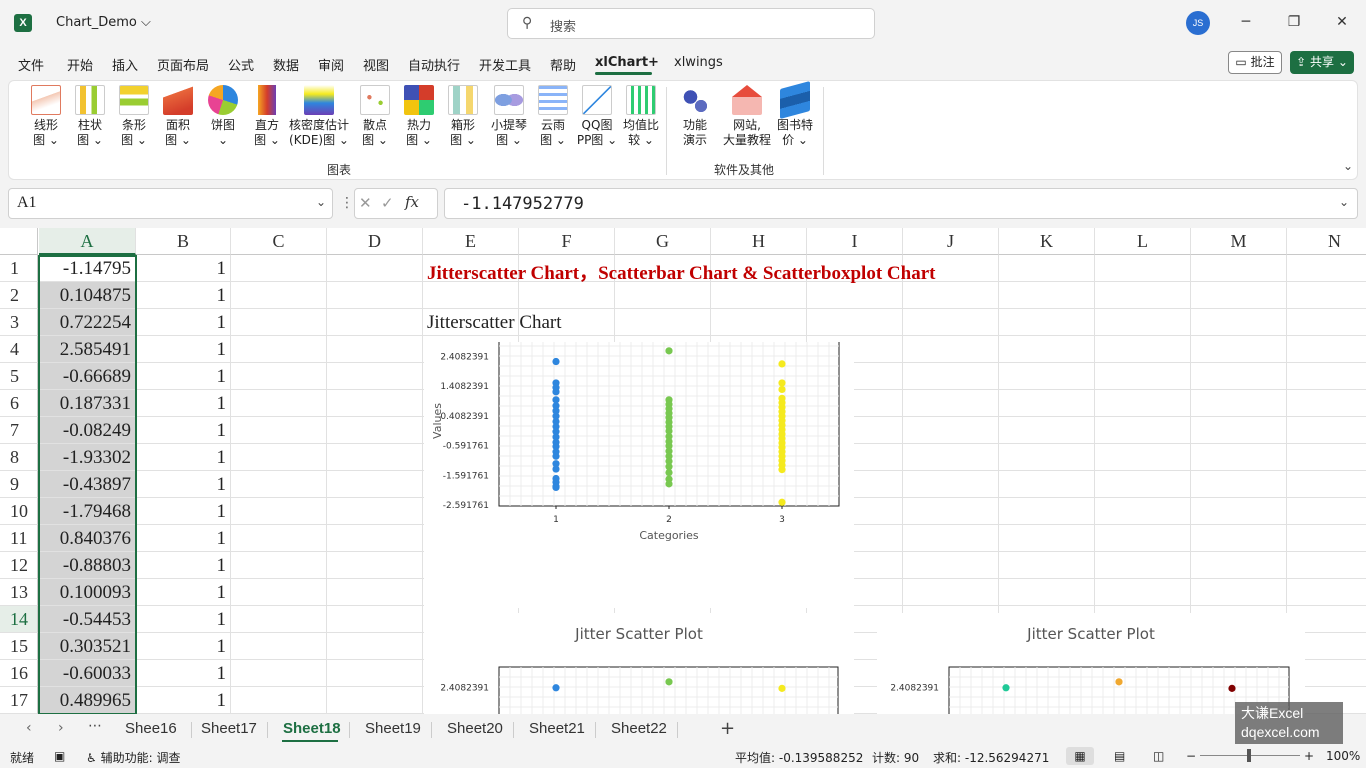  I want to click on scatter-chart-button: 散点 图 ⌄, so click(375, 120).